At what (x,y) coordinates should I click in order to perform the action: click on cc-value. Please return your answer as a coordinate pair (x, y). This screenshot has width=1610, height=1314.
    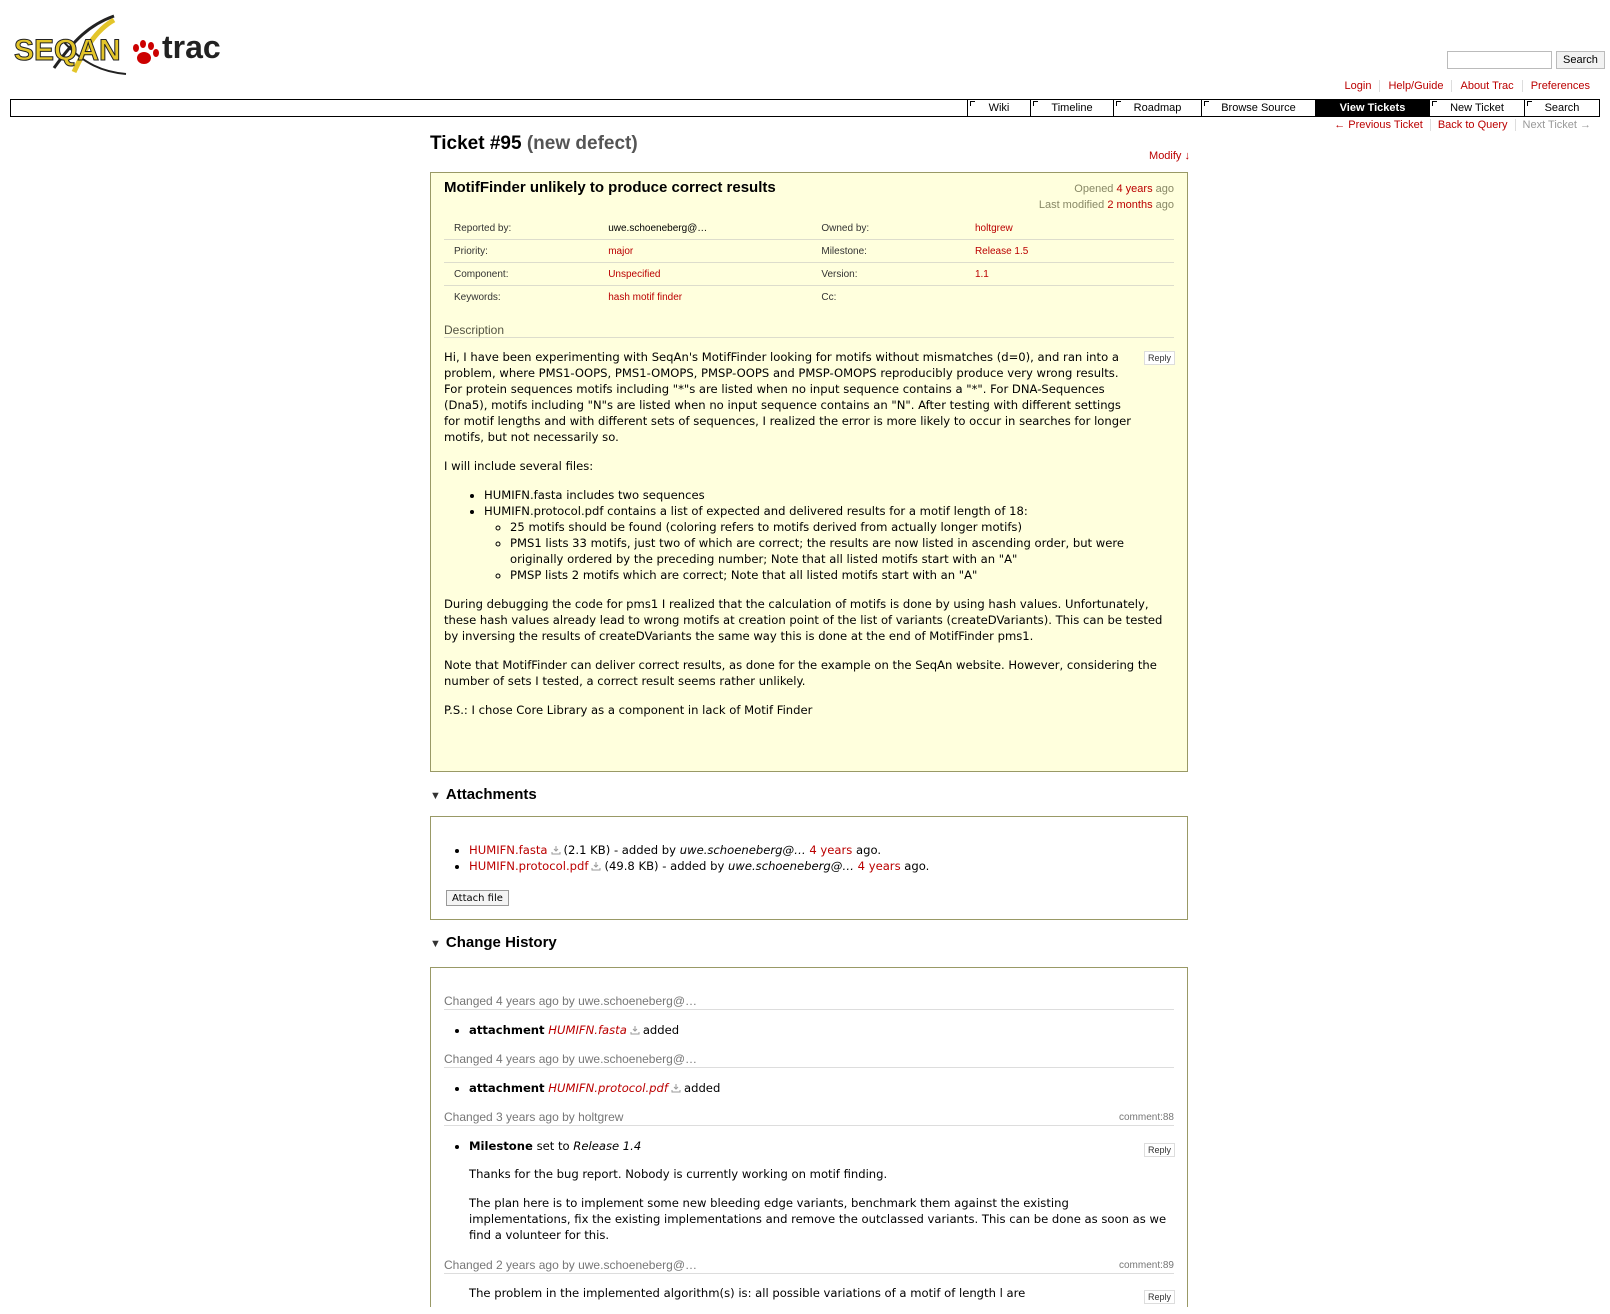
    Looking at the image, I should click on (1069, 296).